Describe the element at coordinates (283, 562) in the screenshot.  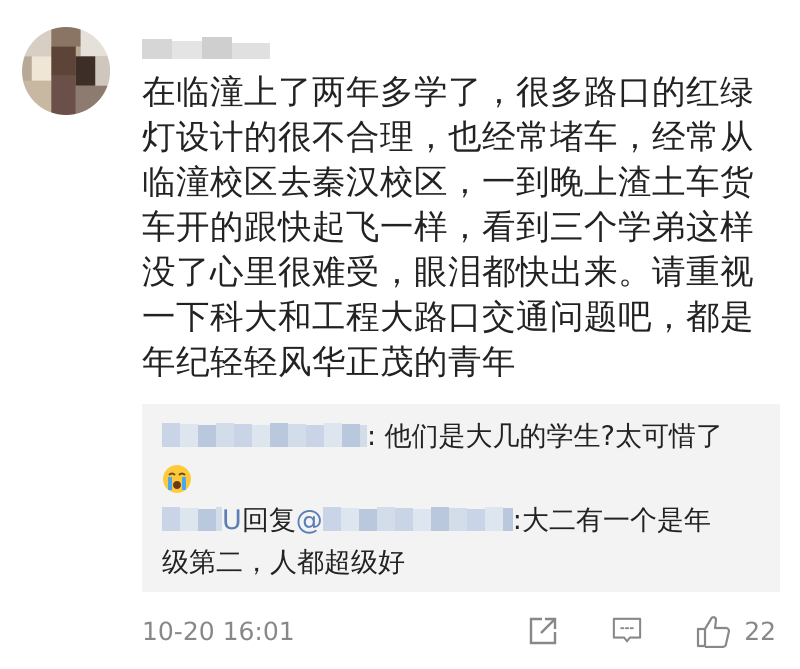
I see `reply-text: 级第二，人都超级好` at that location.